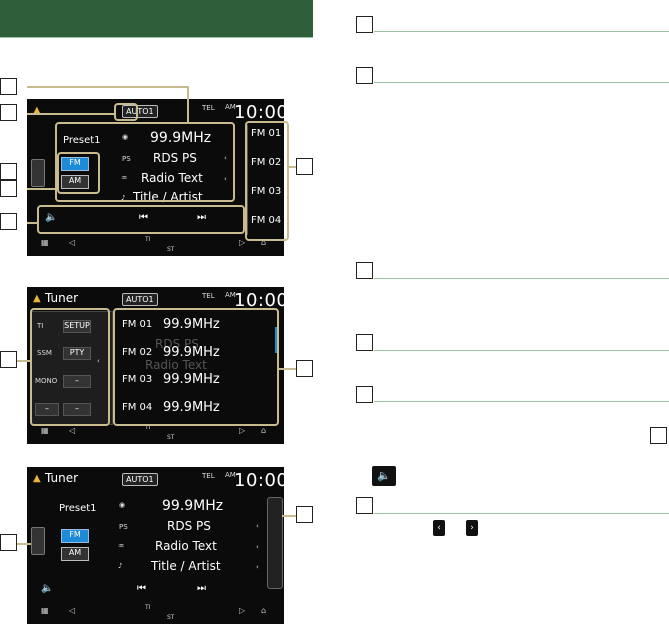  Describe the element at coordinates (201, 588) in the screenshot. I see `next-icon: ⏭` at that location.